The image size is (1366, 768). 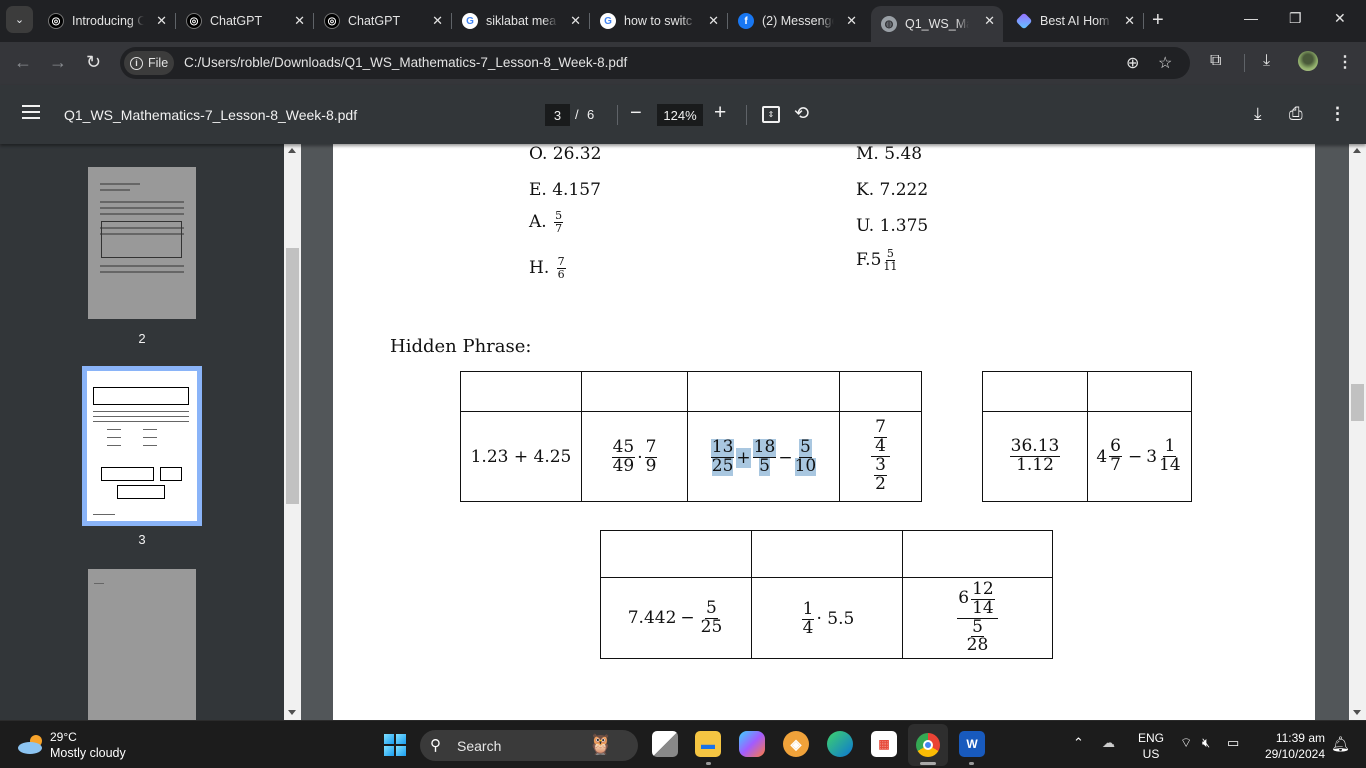 I want to click on page-thumbnail-3-selected, so click(x=142, y=446).